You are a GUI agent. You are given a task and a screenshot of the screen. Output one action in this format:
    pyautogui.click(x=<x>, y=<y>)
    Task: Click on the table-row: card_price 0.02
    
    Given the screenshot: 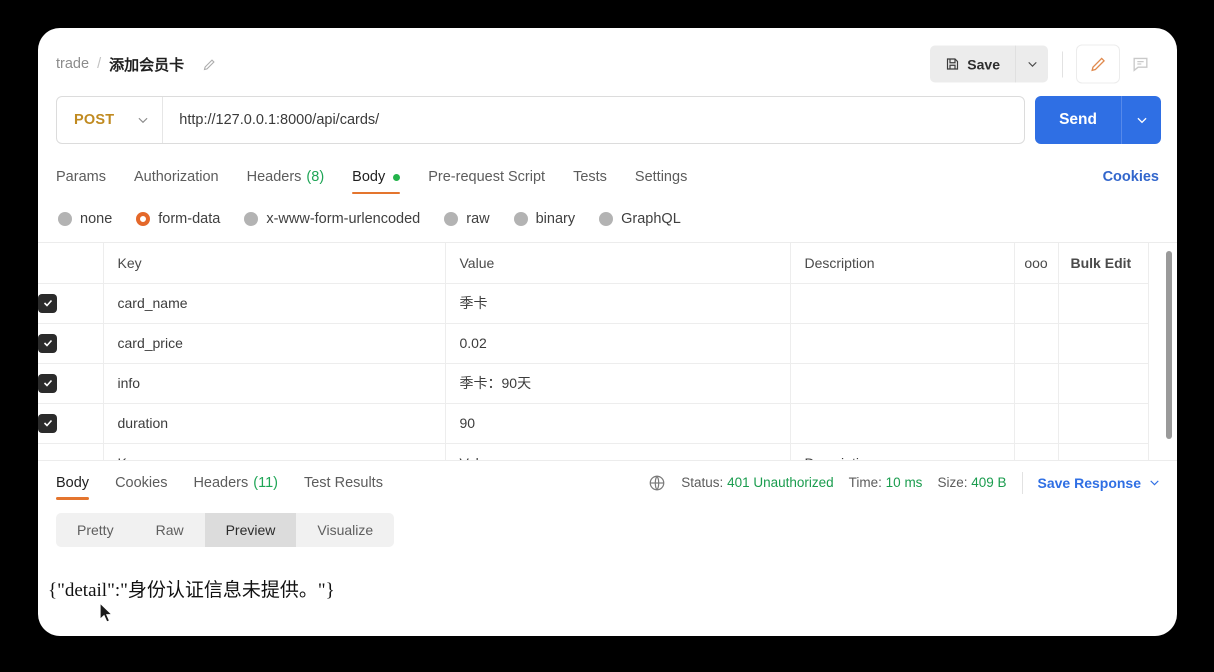 What is the action you would take?
    pyautogui.click(x=593, y=343)
    